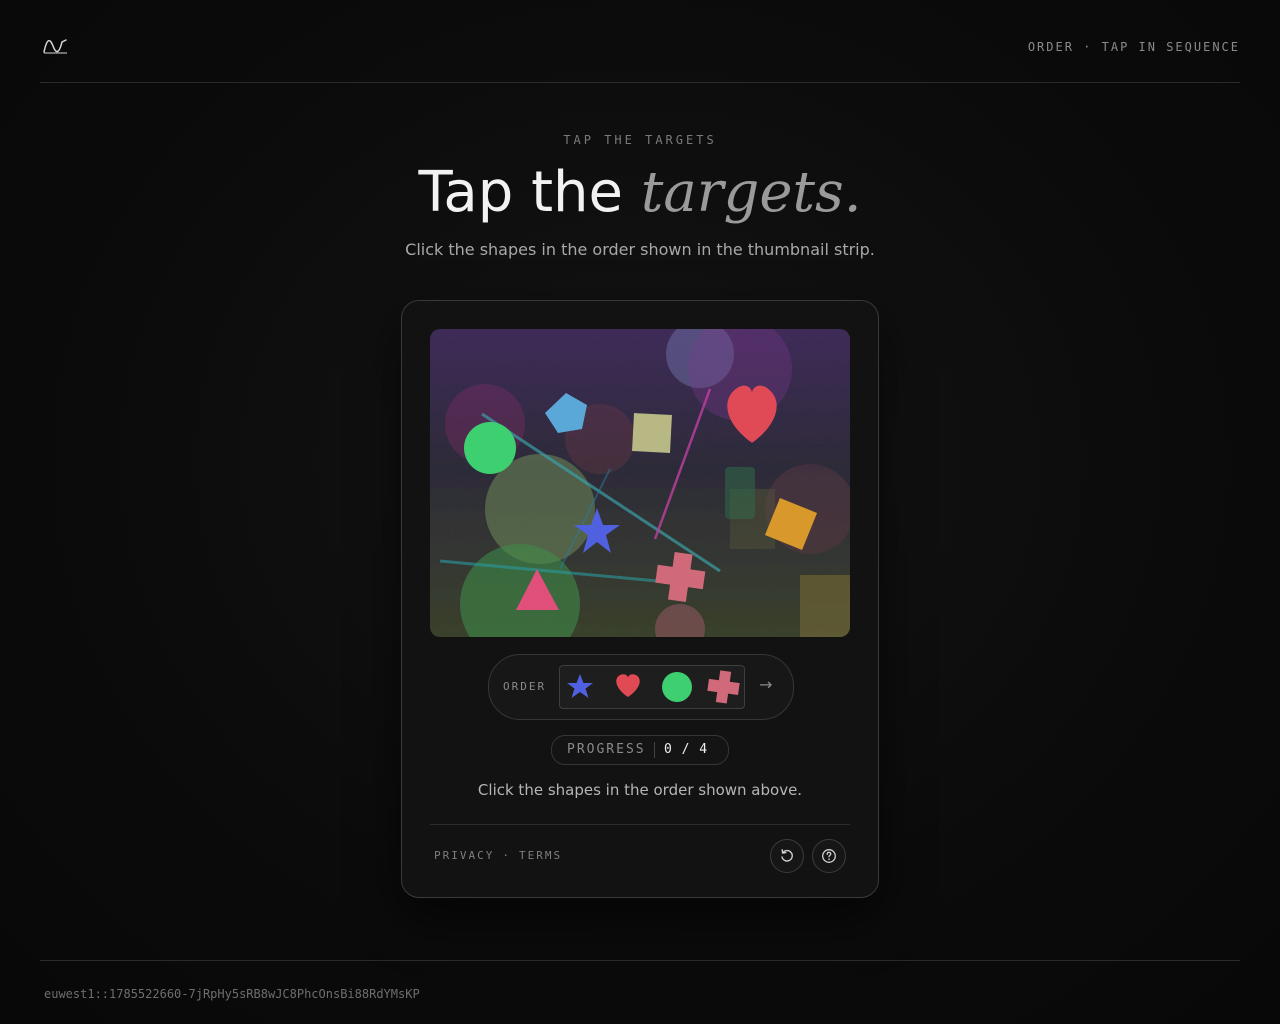 The width and height of the screenshot is (1280, 1024). Describe the element at coordinates (1133, 47) in the screenshot. I see `mode-label: ORDER · TAP IN SEQUENCE` at that location.